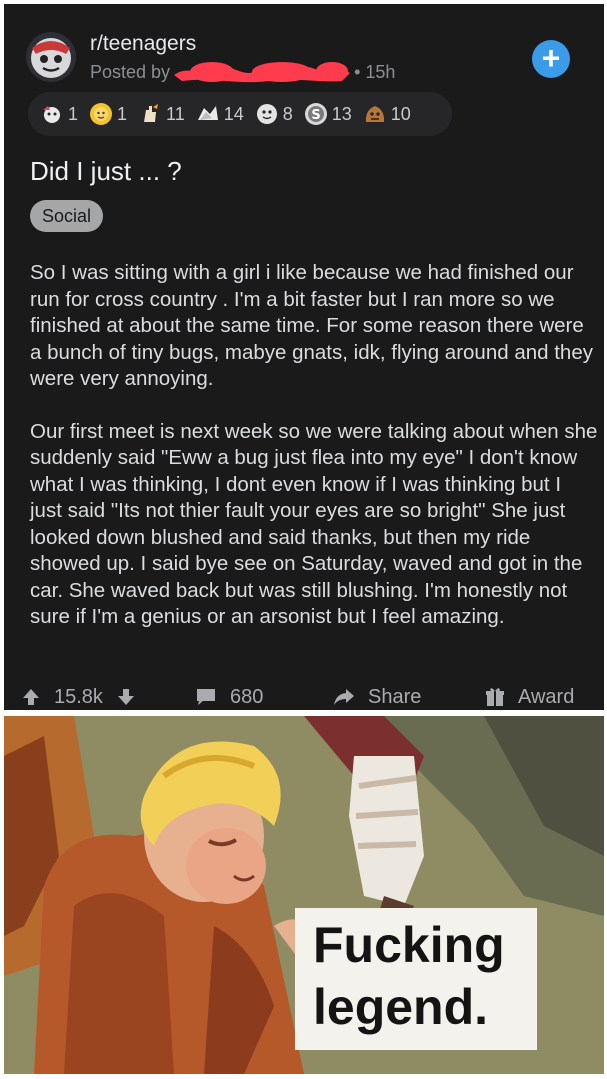 The image size is (607, 1079). What do you see at coordinates (409, 976) in the screenshot?
I see `meme-caption: Fucking legend.` at bounding box center [409, 976].